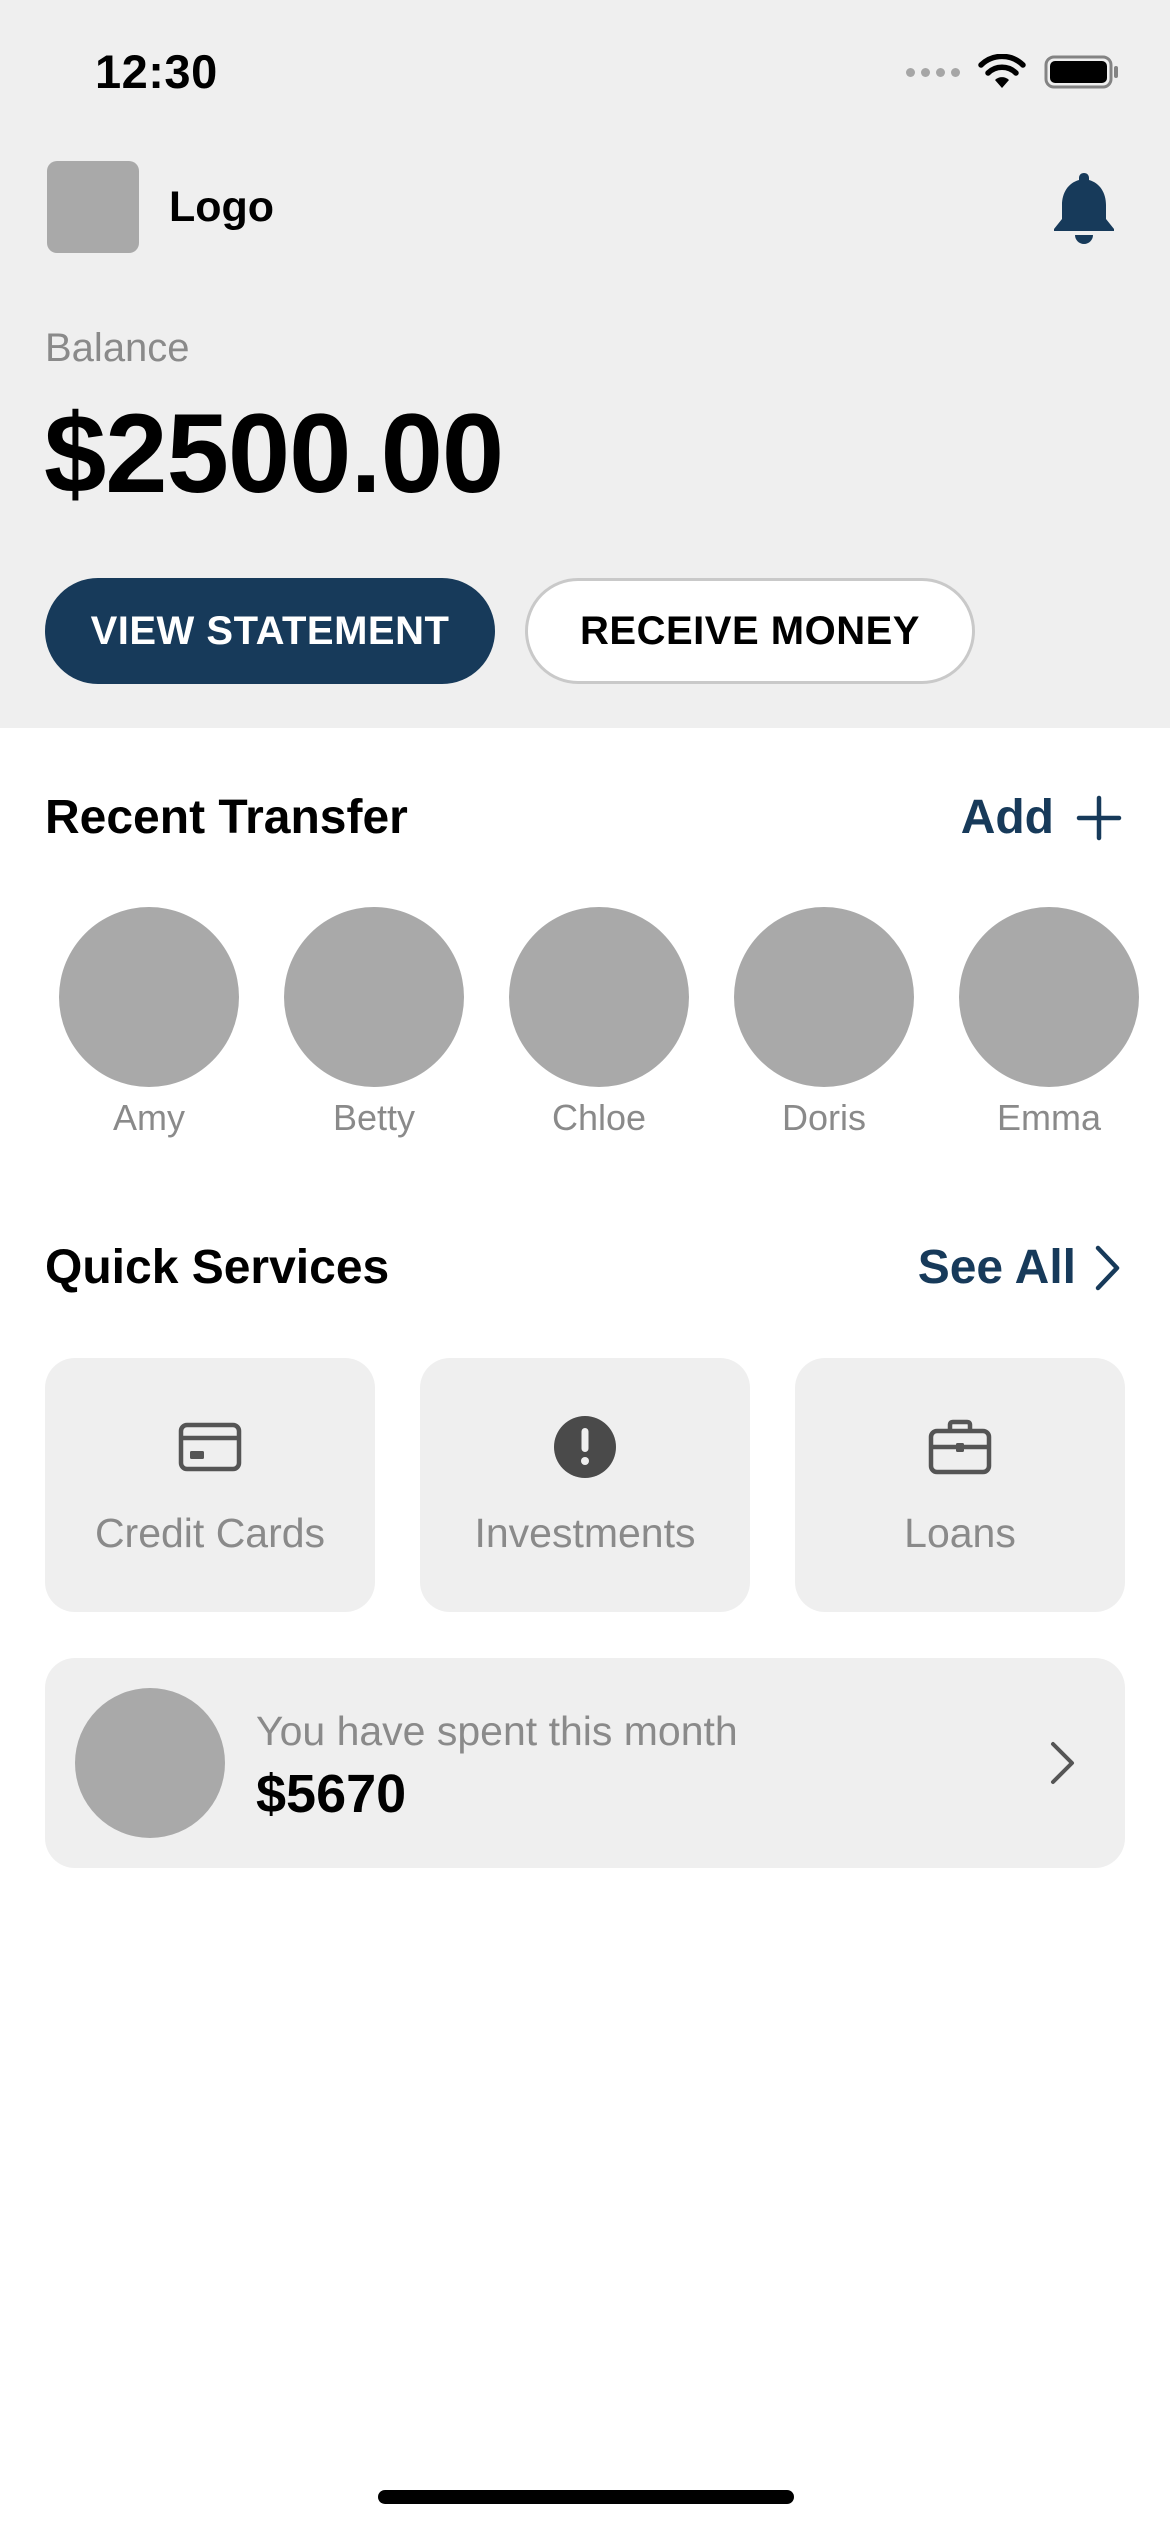  I want to click on cellular-signal-icon, so click(933, 72).